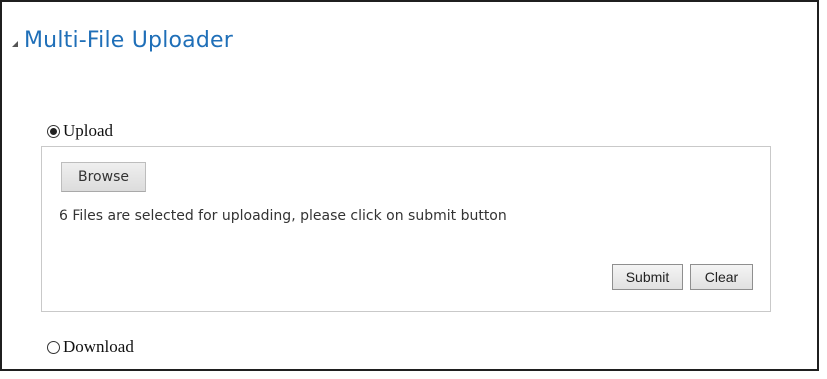 This screenshot has width=827, height=379. I want to click on upload-radio-option: Upload, so click(80, 131).